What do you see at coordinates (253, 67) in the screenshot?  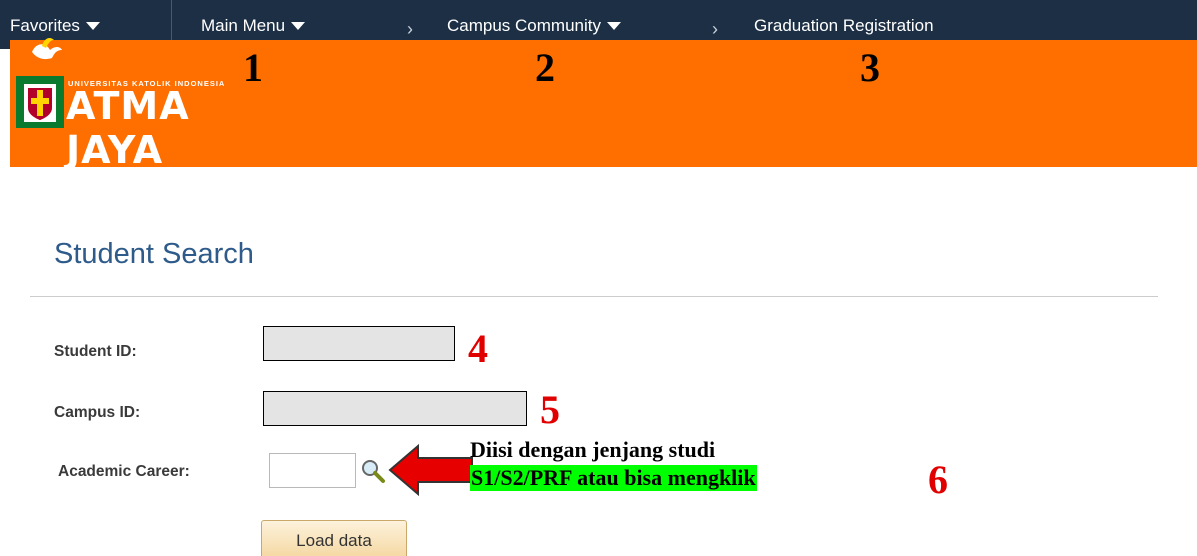 I see `annotation-number-1: 1` at bounding box center [253, 67].